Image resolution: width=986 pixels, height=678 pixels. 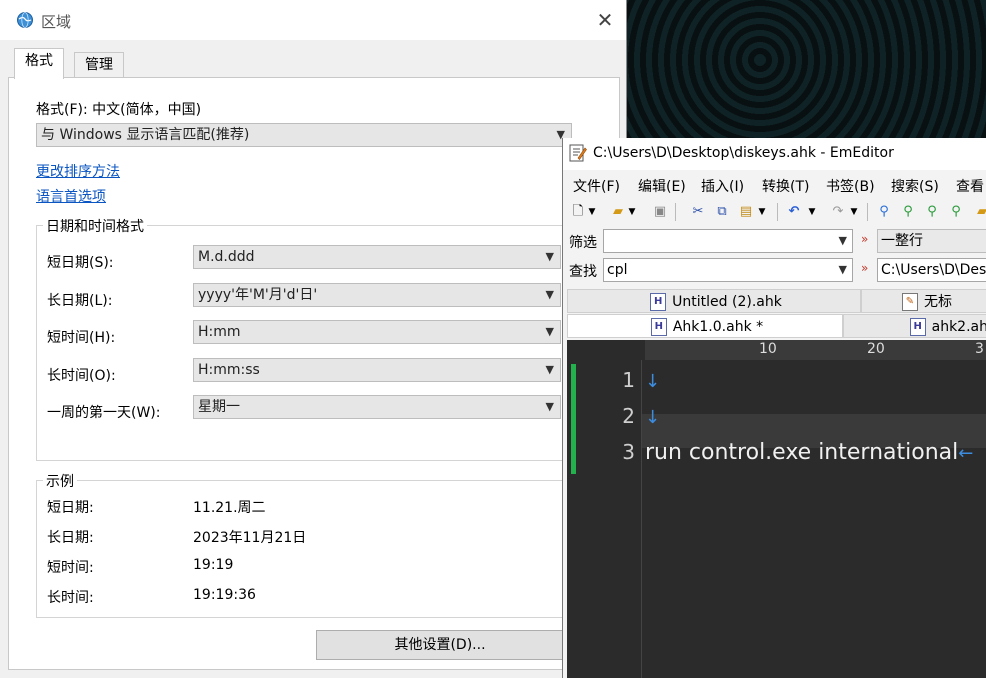 What do you see at coordinates (979, 349) in the screenshot?
I see `ruler-number: 3` at bounding box center [979, 349].